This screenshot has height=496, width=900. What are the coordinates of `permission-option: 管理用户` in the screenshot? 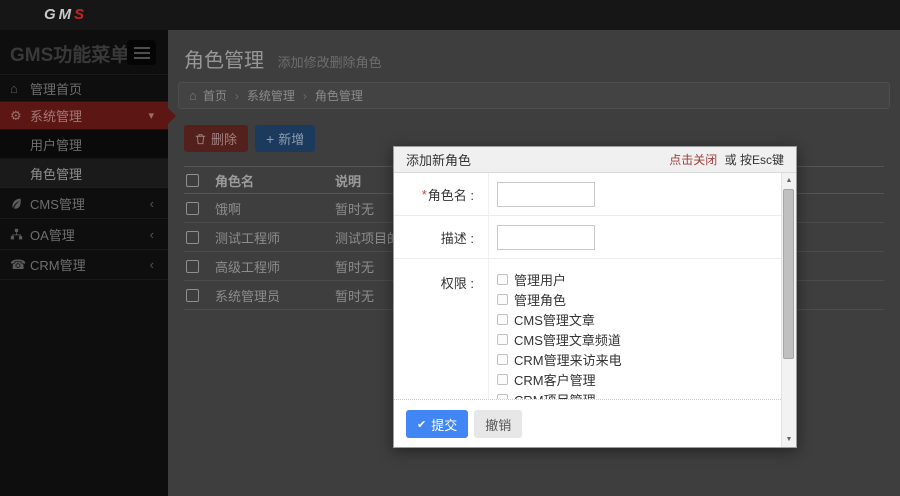 It's located at (559, 279).